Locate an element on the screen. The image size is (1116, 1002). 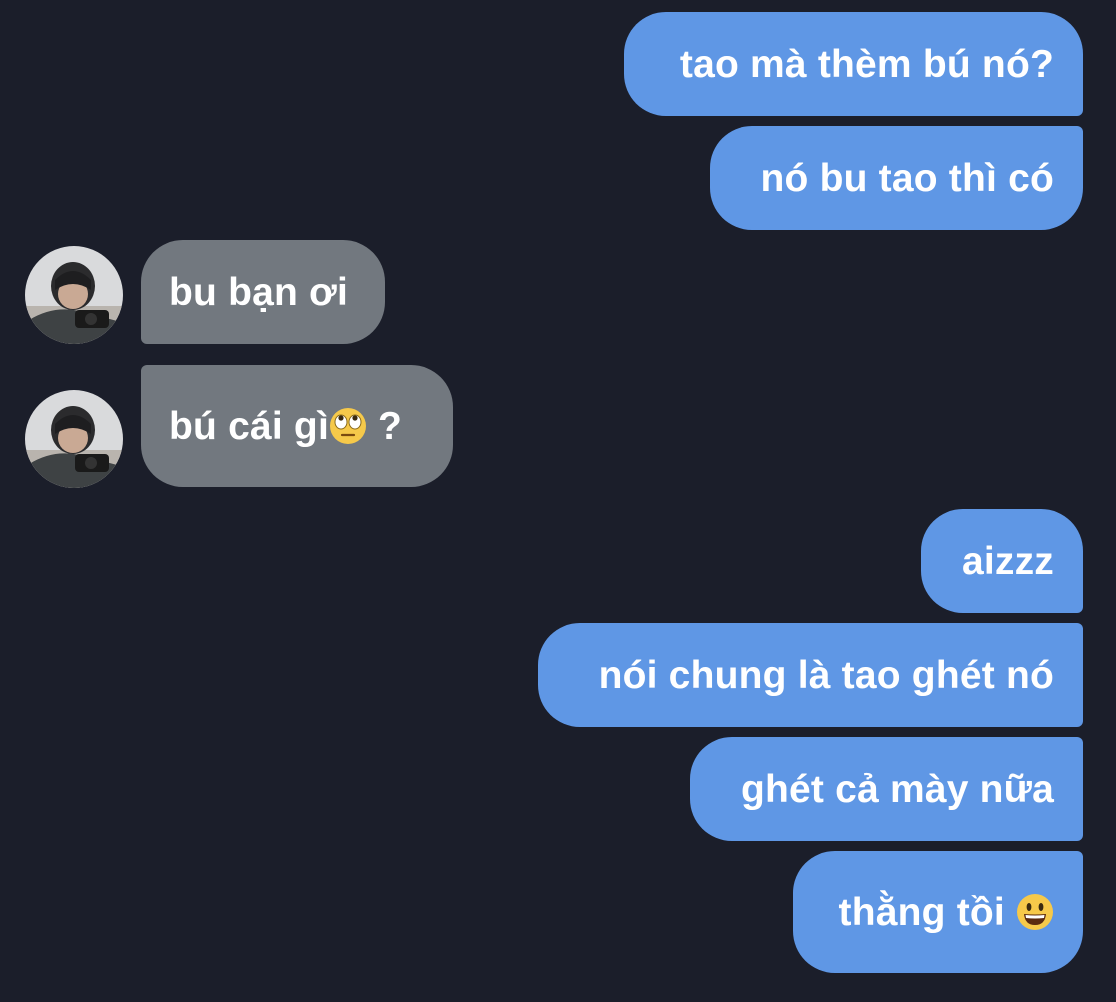
message-text: ghét cả mày nữa is located at coordinates (897, 789).